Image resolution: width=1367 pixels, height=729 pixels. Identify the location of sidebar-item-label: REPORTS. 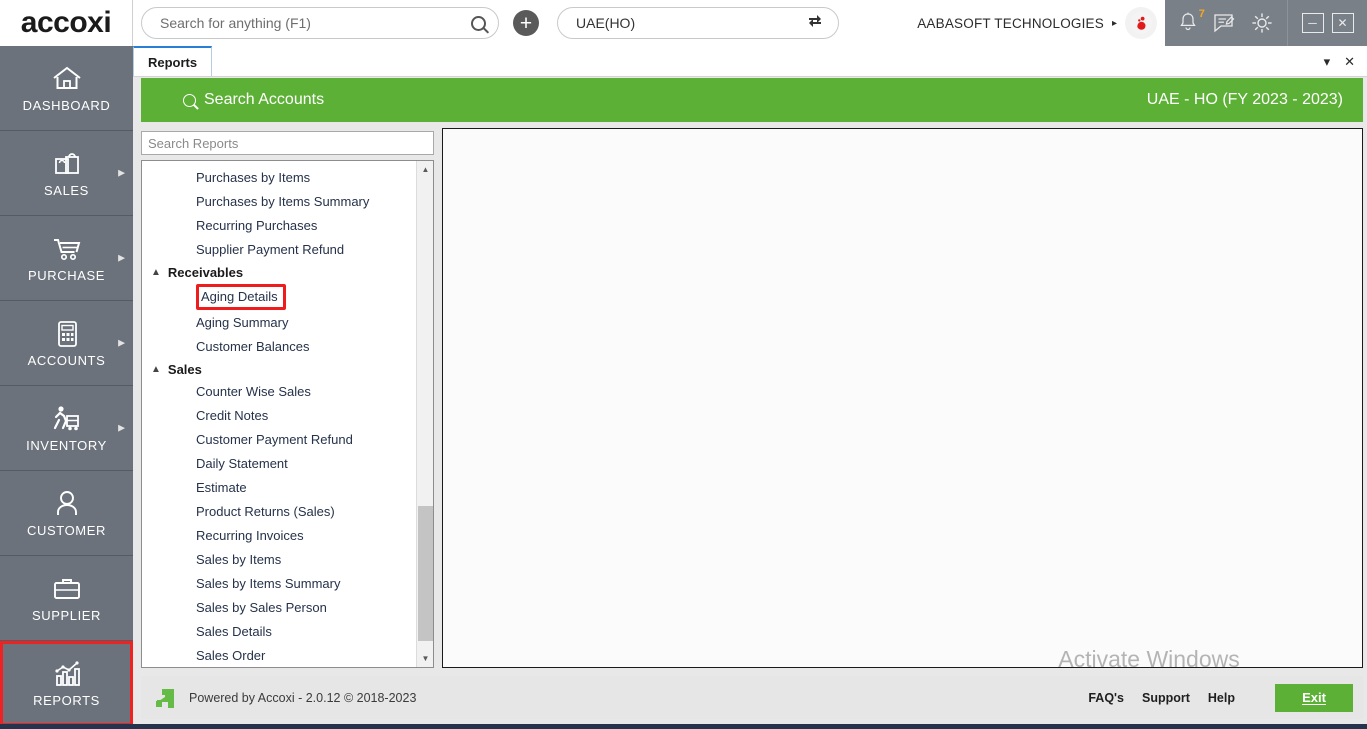
(66, 700).